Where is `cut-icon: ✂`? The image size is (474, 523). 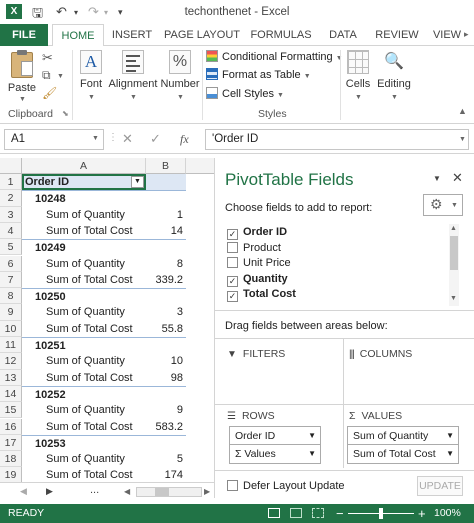 cut-icon: ✂ is located at coordinates (47, 58).